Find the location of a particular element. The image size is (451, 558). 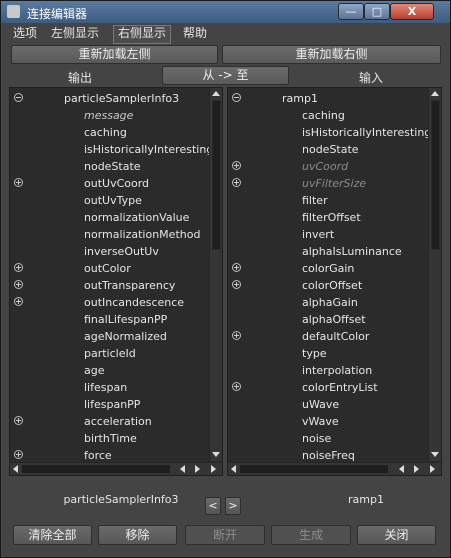

list-item: birthTime is located at coordinates (116, 438).